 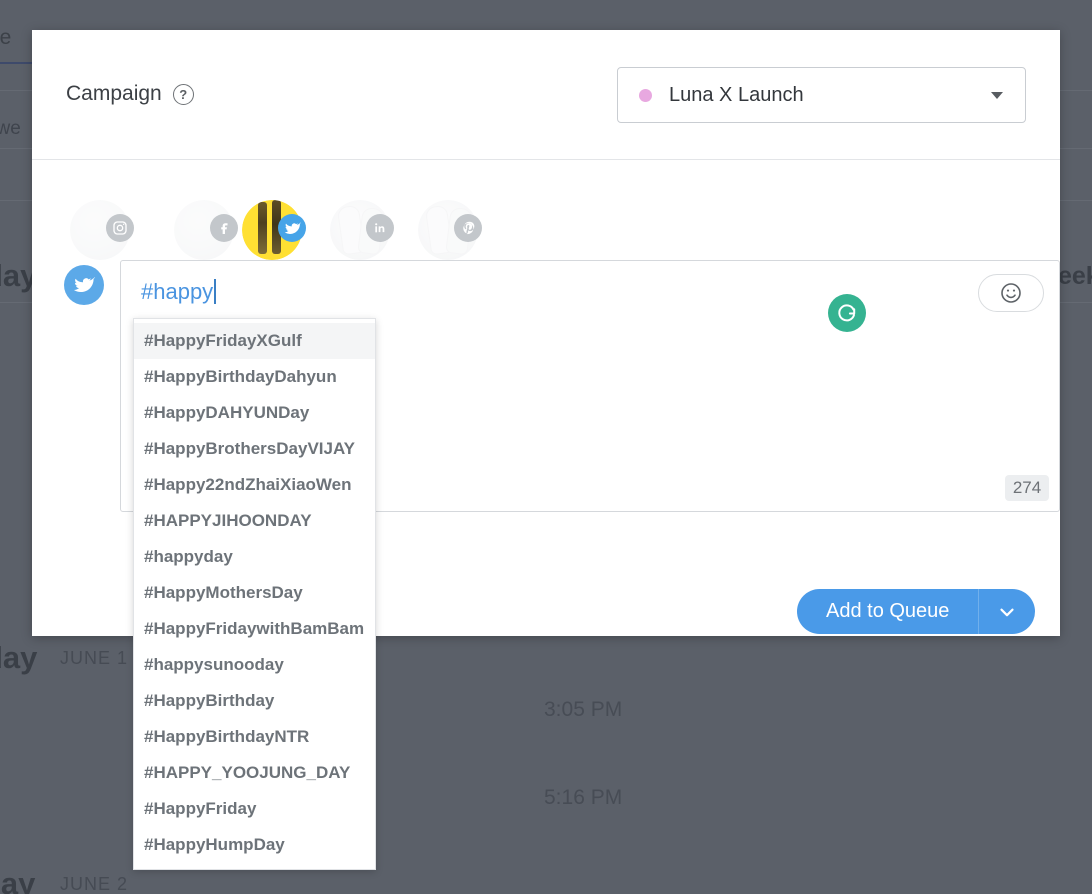 What do you see at coordinates (847, 313) in the screenshot?
I see `refresh-icon` at bounding box center [847, 313].